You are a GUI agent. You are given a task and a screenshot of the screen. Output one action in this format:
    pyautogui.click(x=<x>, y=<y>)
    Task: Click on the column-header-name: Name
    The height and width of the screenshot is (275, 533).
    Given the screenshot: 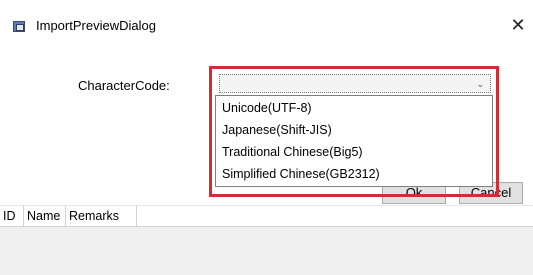 What is the action you would take?
    pyautogui.click(x=45, y=216)
    